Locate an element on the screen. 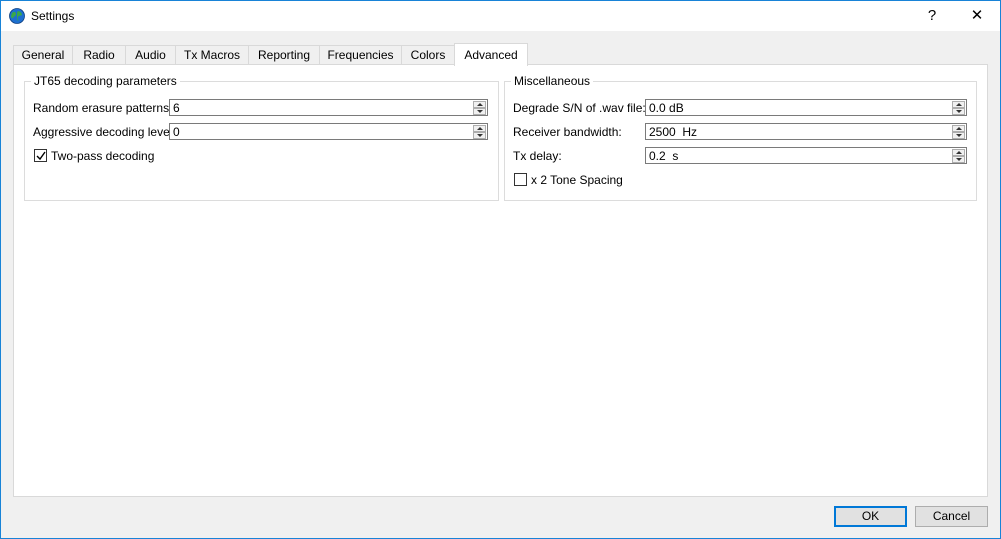 Image resolution: width=1001 pixels, height=539 pixels. tab-colors: Colors is located at coordinates (428, 54).